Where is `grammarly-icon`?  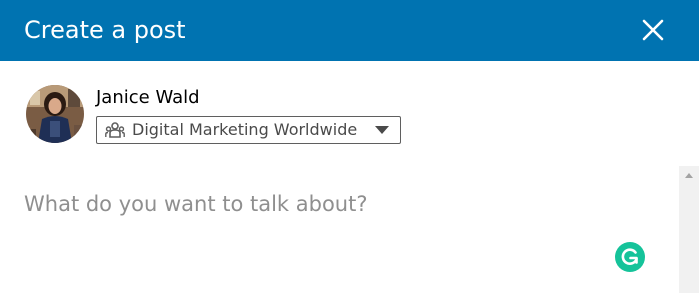 grammarly-icon is located at coordinates (630, 257).